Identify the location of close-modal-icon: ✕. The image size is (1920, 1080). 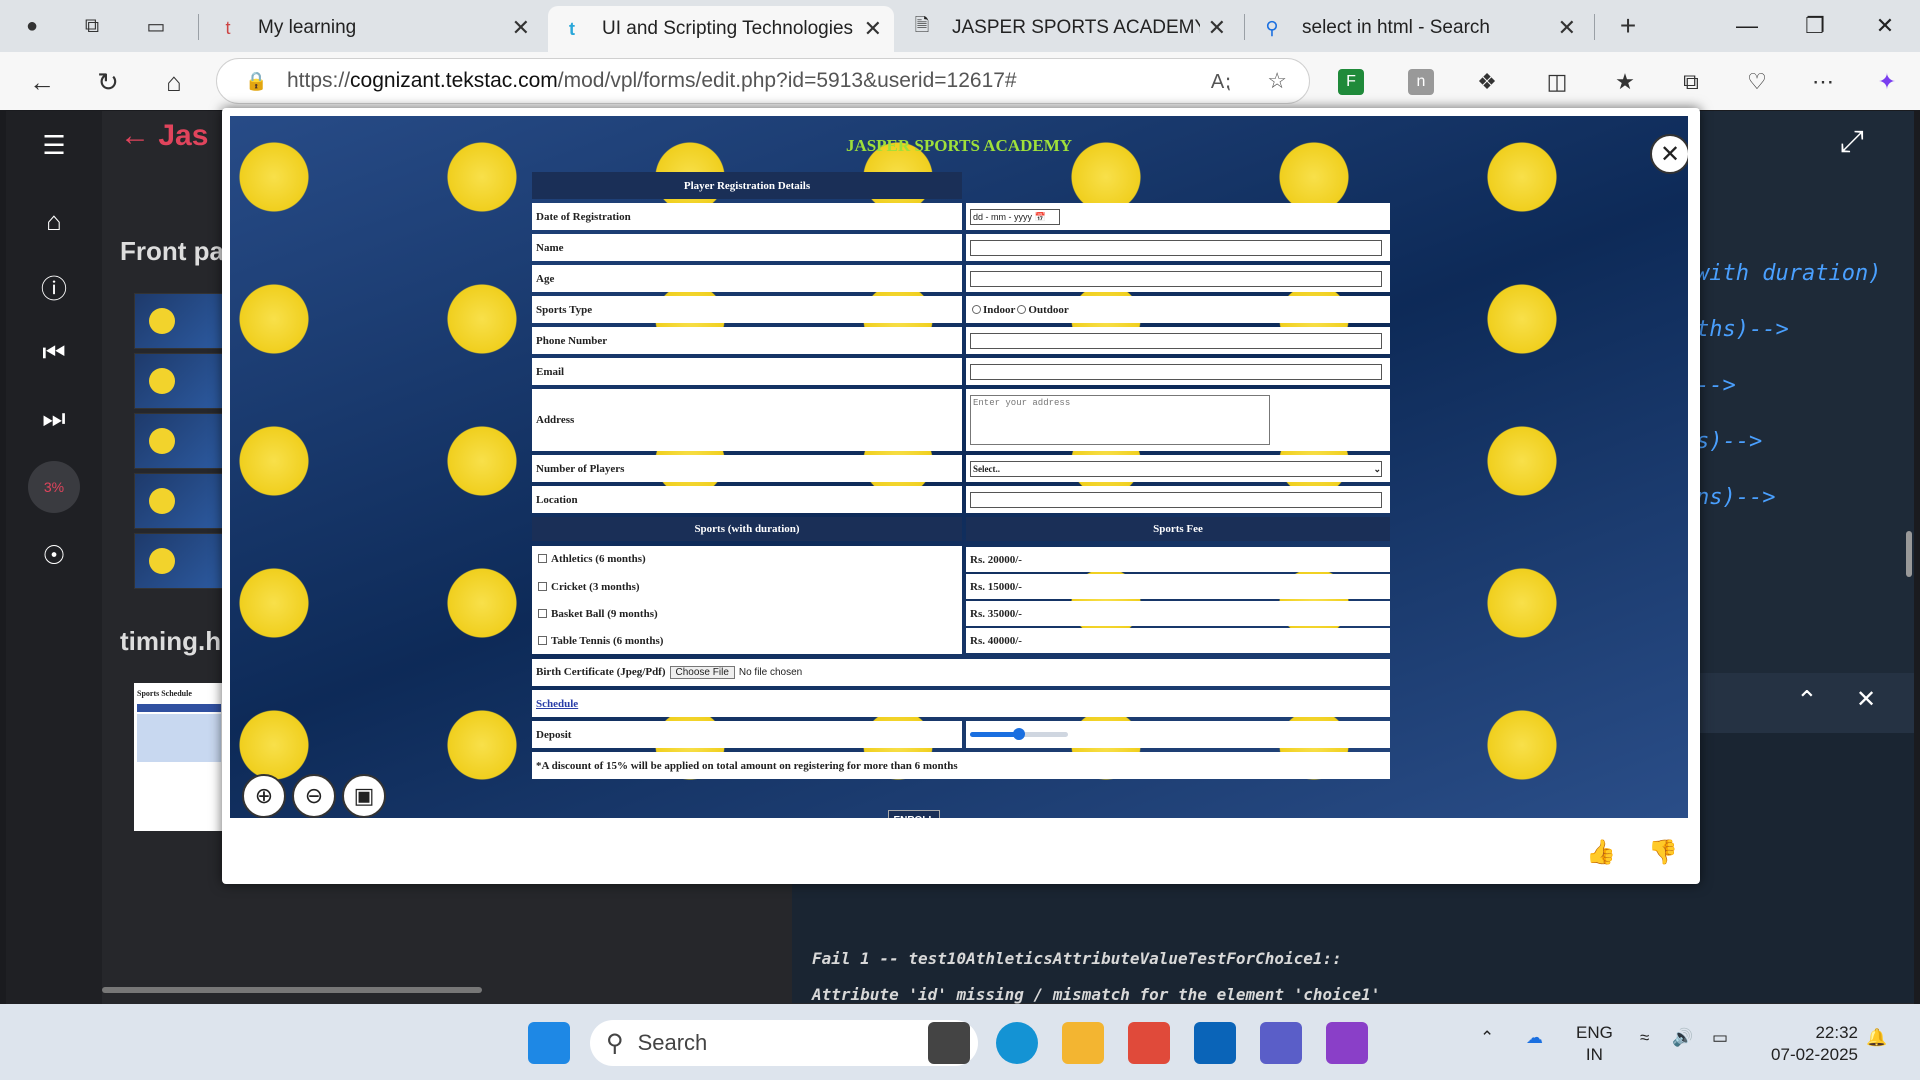
(1669, 154).